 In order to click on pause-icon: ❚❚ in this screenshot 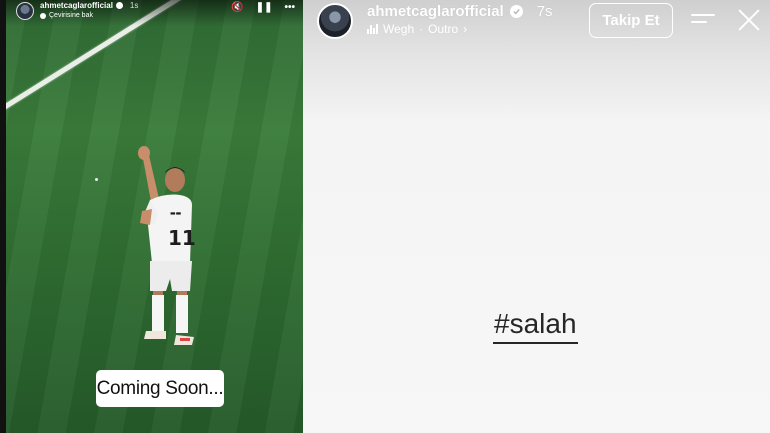, I will do `click(264, 8)`.